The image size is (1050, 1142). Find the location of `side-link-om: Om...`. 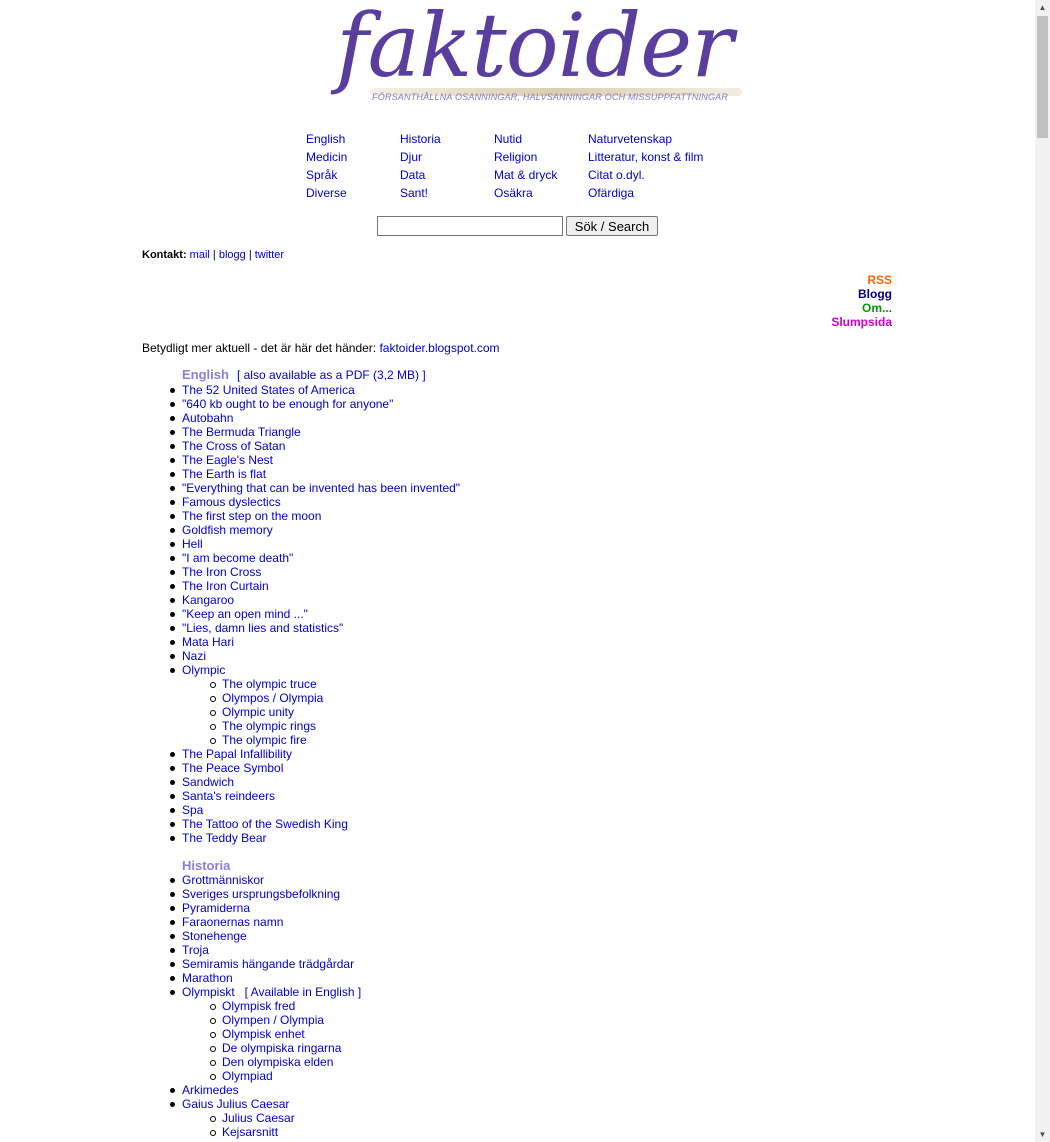

side-link-om: Om... is located at coordinates (861, 308).